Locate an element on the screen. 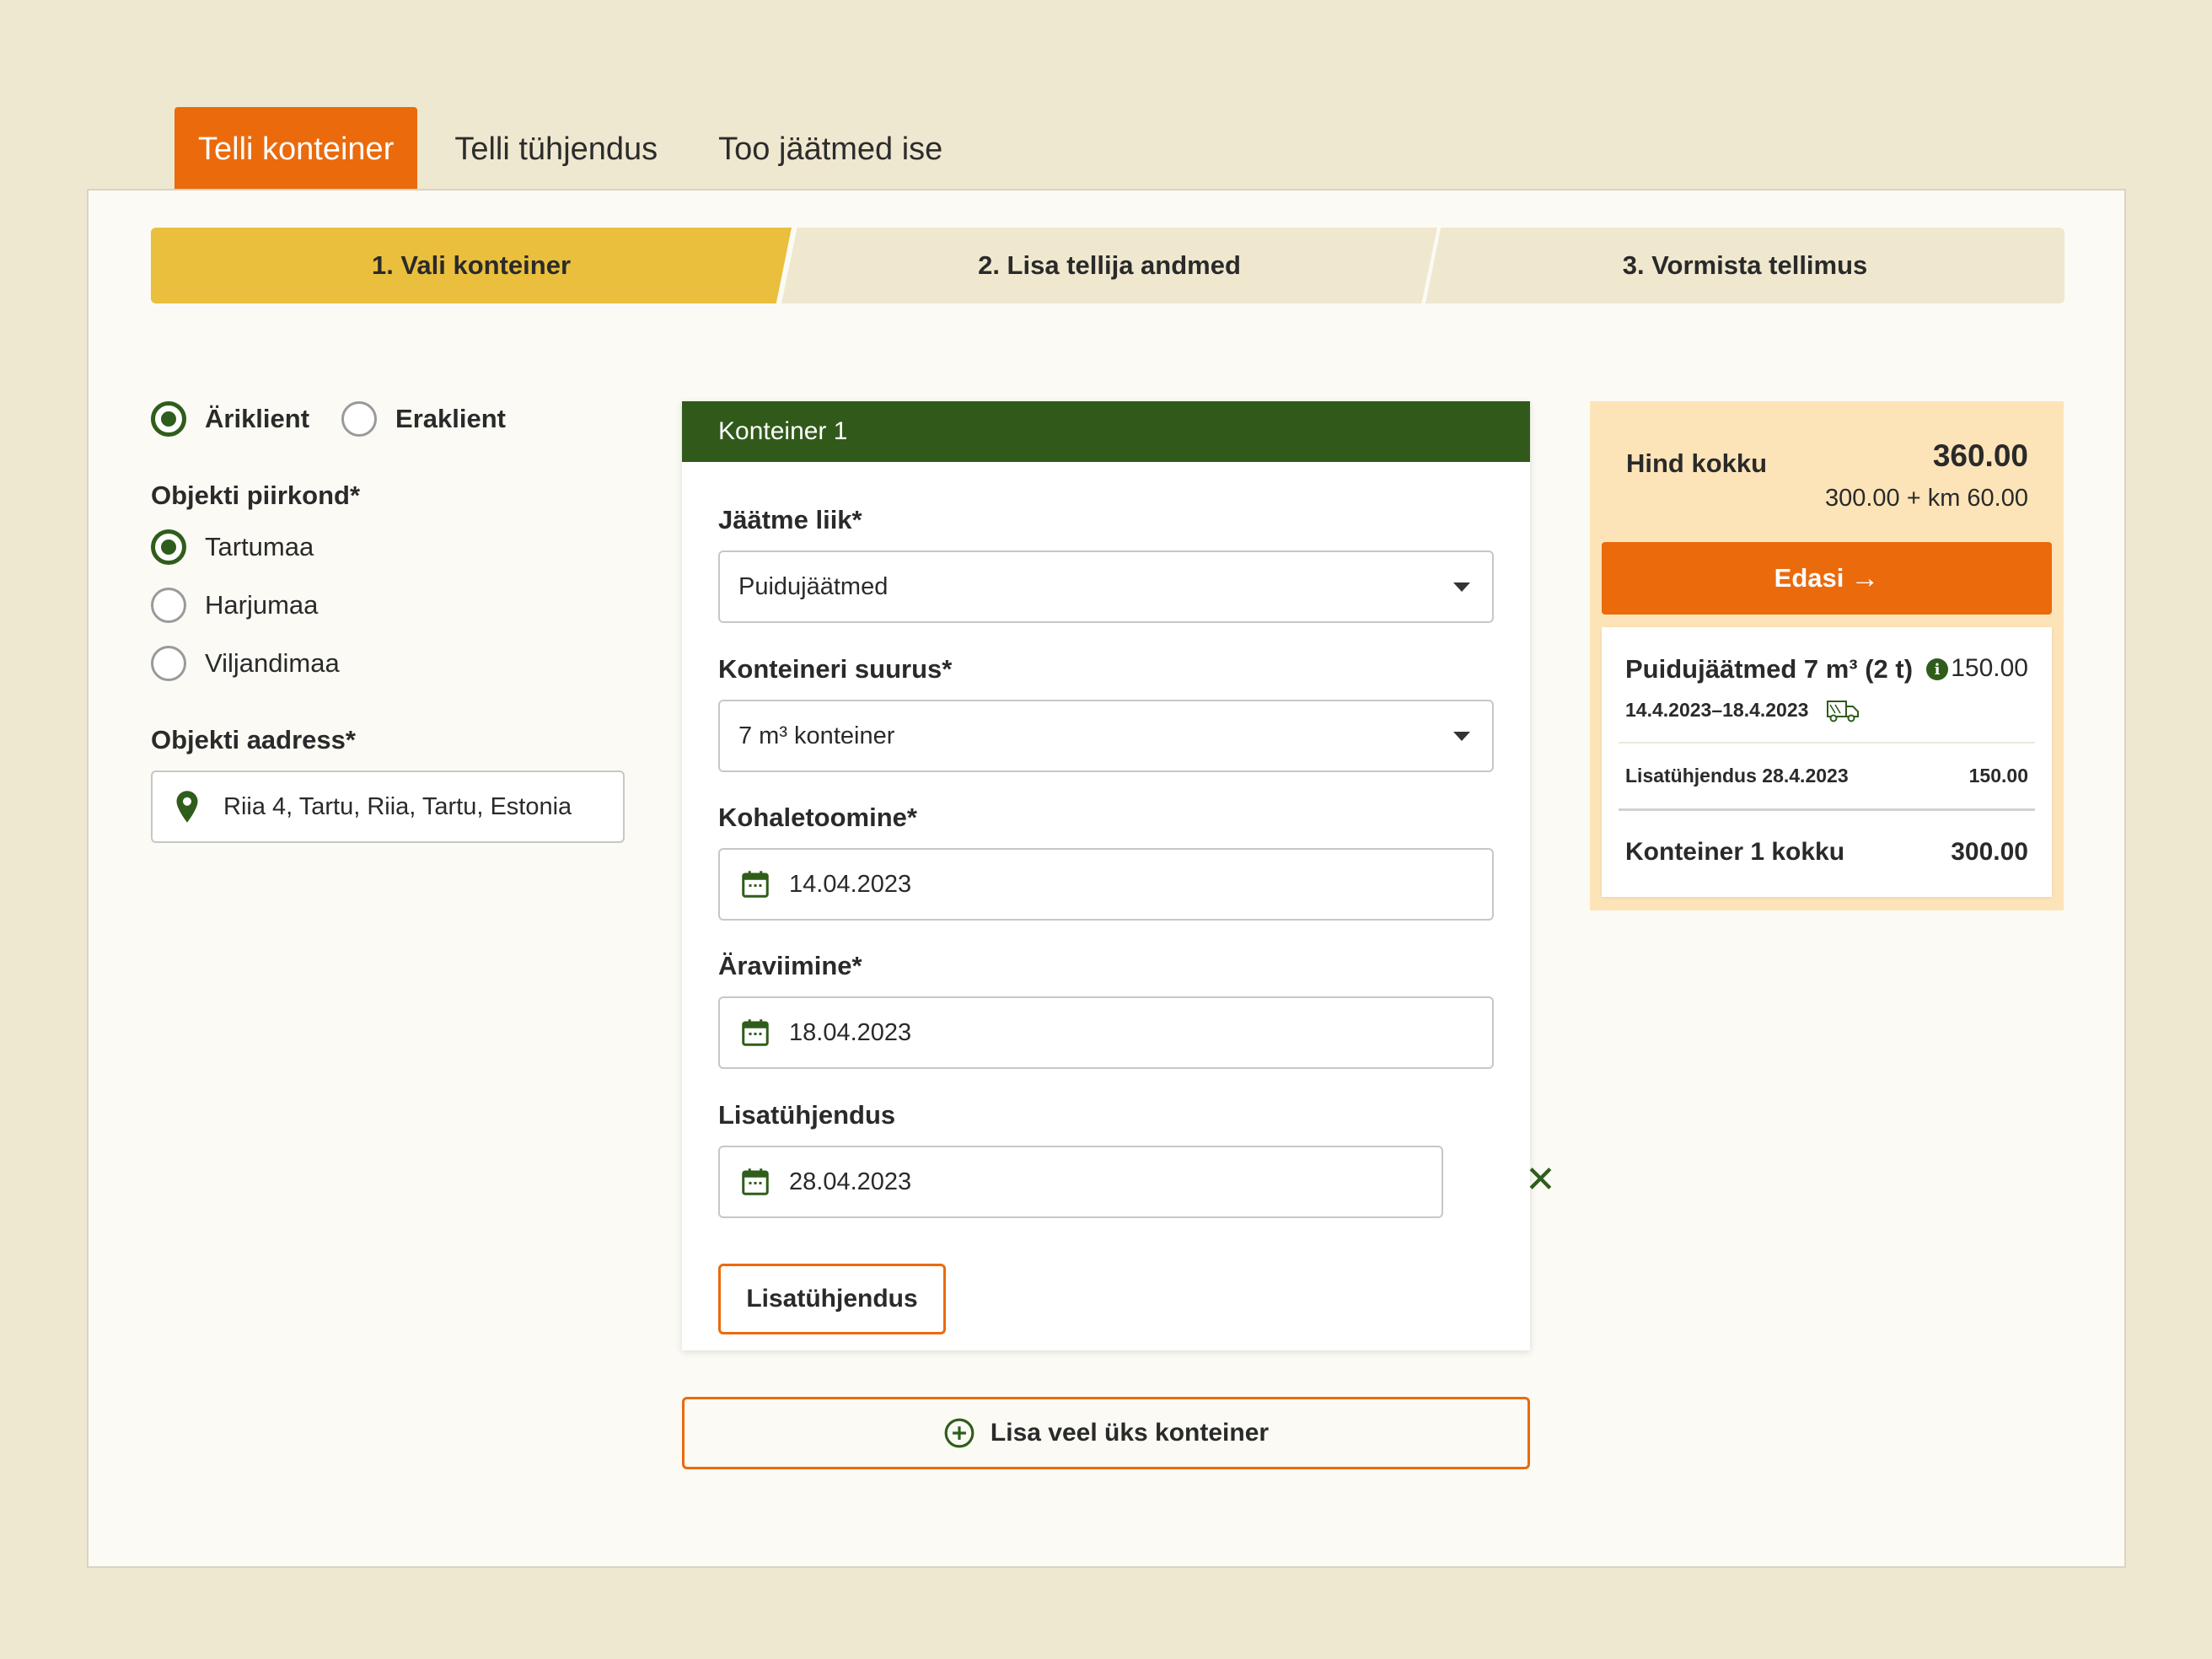  region-label: Objekti piirkond* is located at coordinates (256, 496).